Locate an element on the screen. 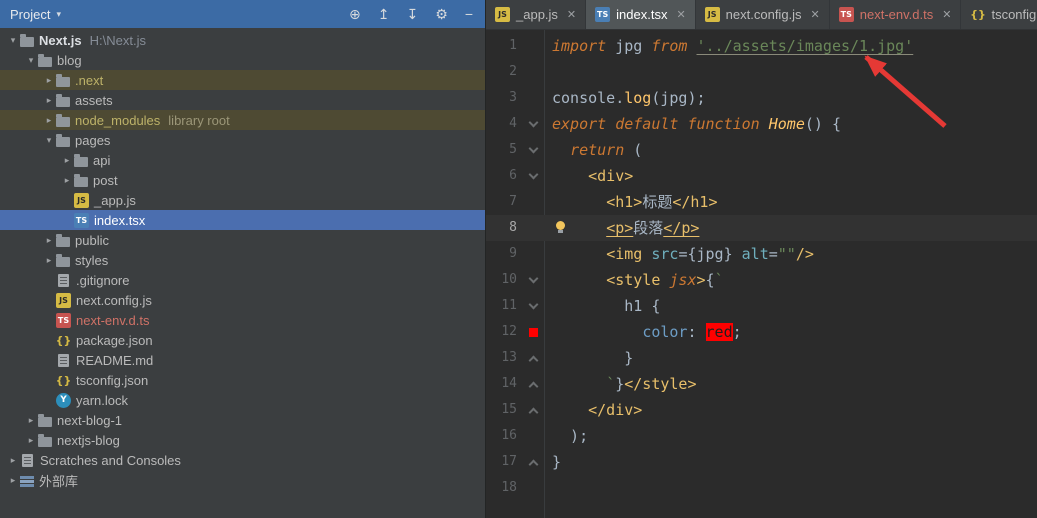  tree-item-next-env-d-ts: TS next-env.d.ts is located at coordinates (242, 320).